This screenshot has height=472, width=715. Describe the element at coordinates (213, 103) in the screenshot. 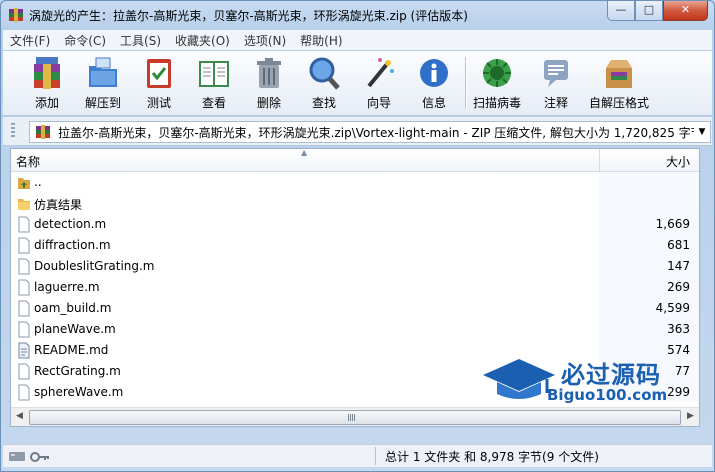

I see `view-label: 查看` at that location.